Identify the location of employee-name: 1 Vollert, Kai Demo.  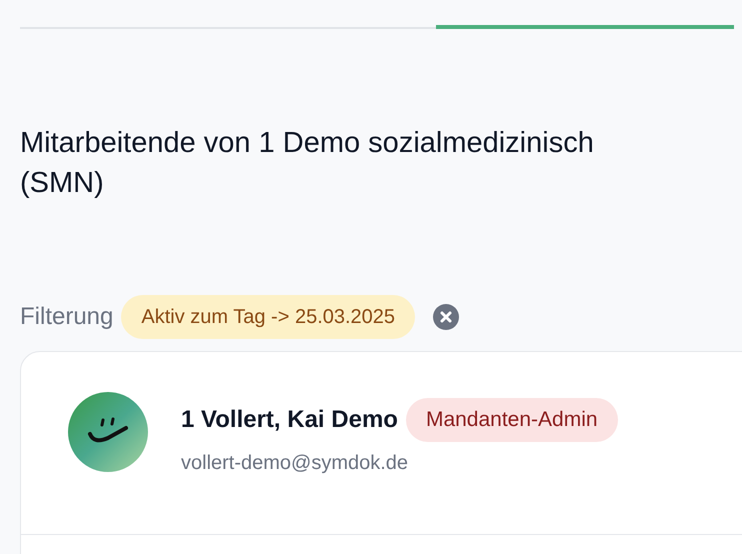
(289, 419).